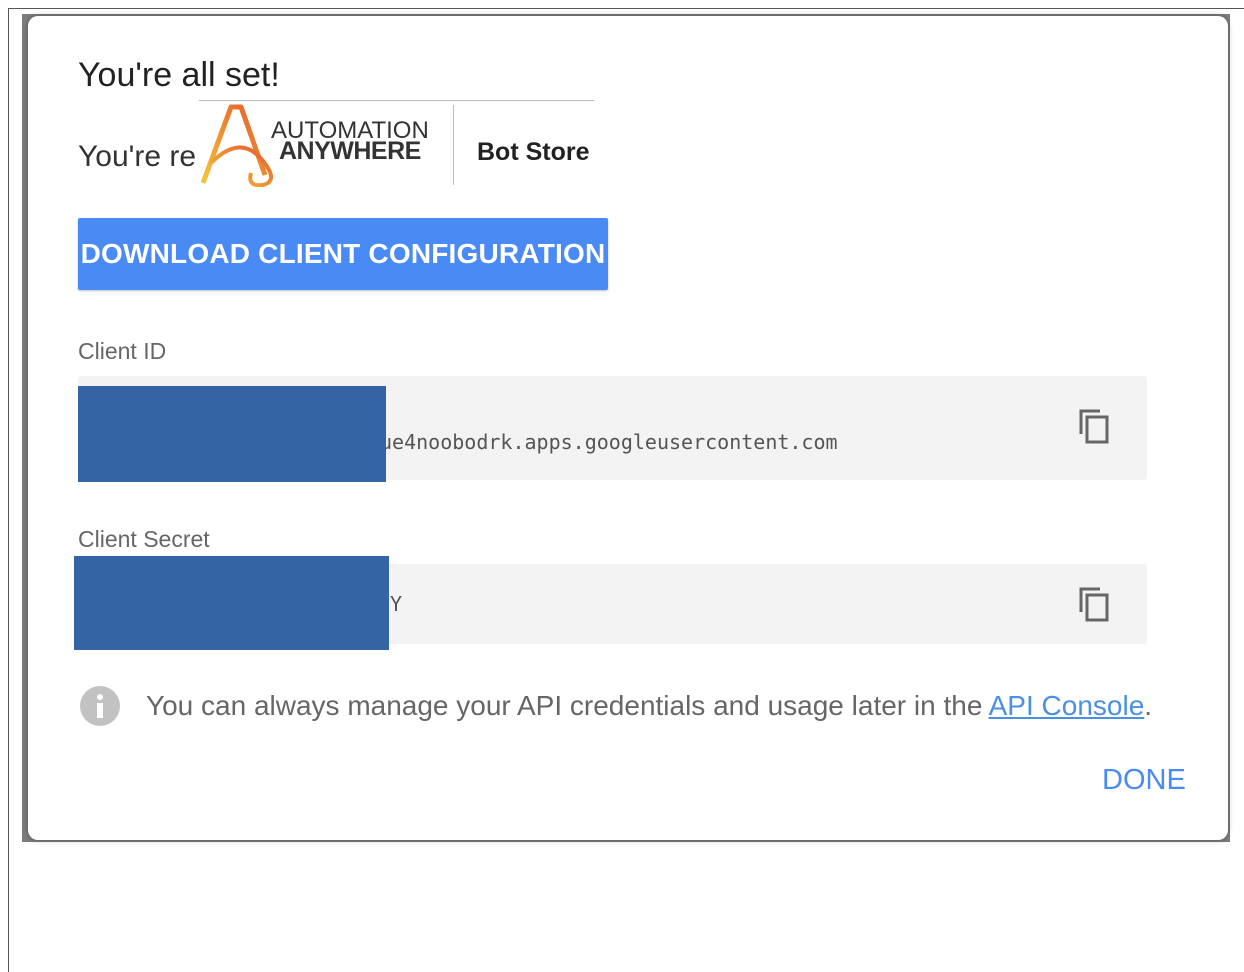  I want to click on dialog-title: You're all set!, so click(179, 75).